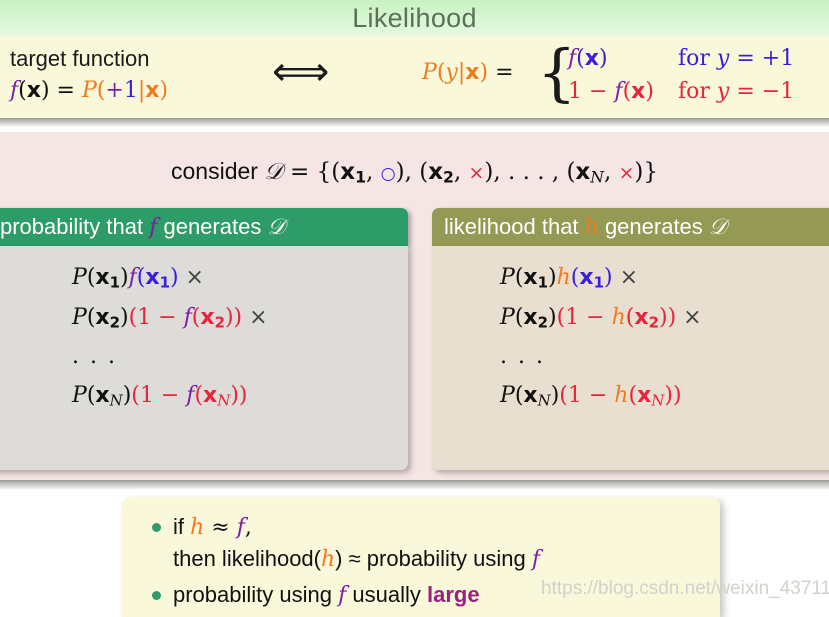  What do you see at coordinates (138, 278) in the screenshot?
I see `probability-formula-line-1: P(x1)f(x1) ×` at bounding box center [138, 278].